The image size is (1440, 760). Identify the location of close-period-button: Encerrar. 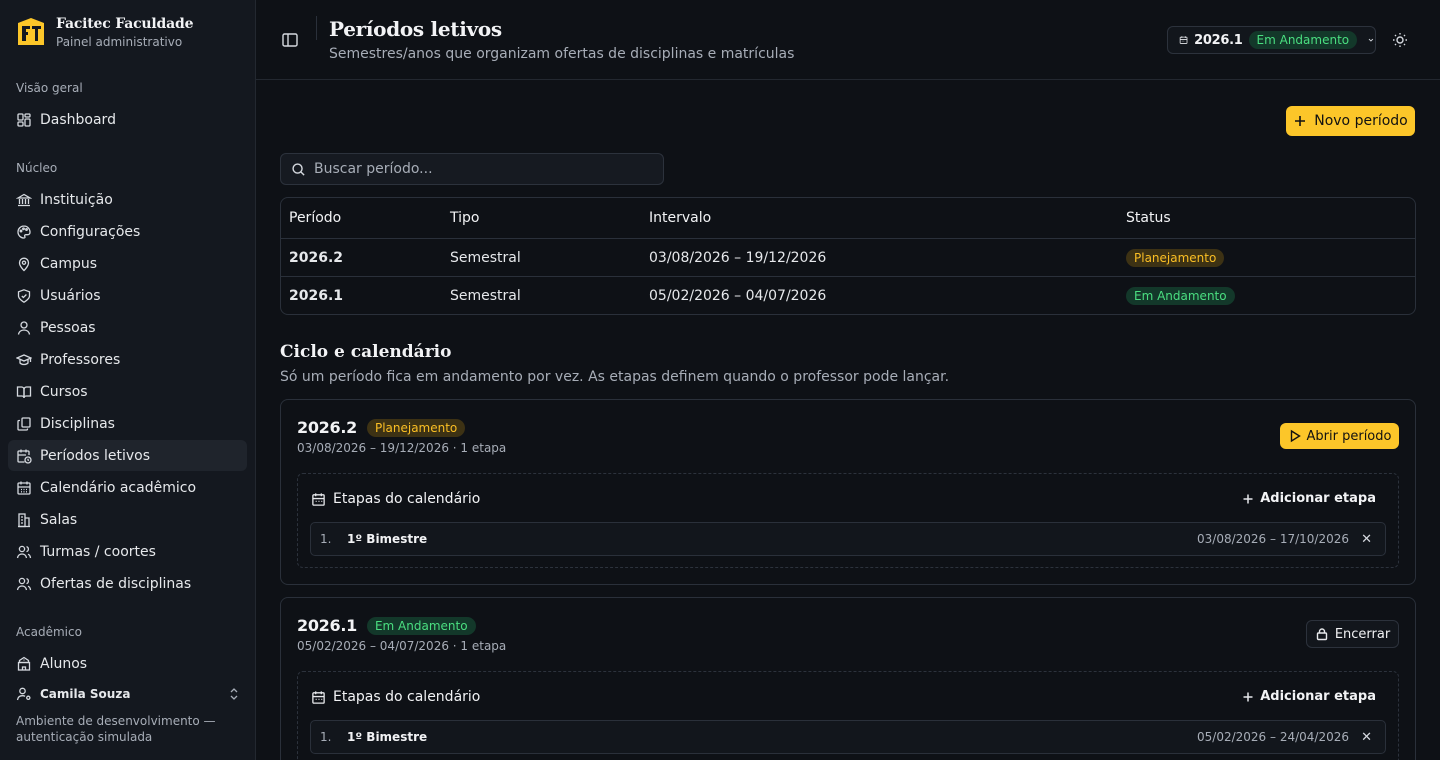
(1352, 634).